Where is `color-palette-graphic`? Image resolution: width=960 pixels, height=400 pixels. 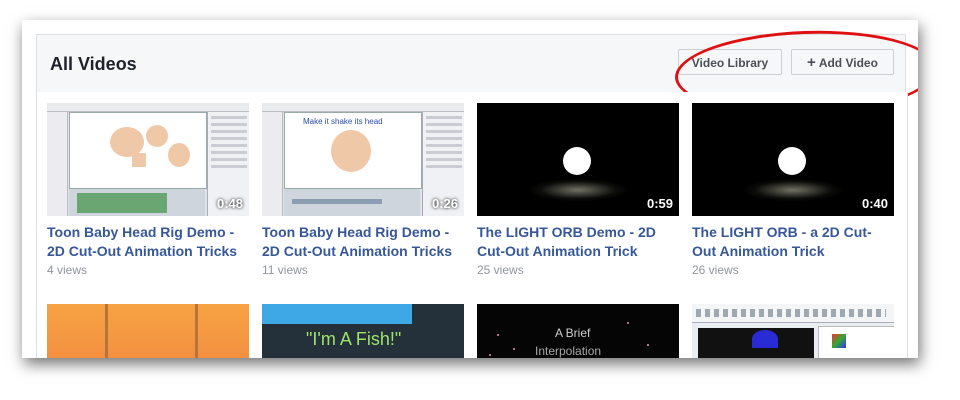 color-palette-graphic is located at coordinates (839, 341).